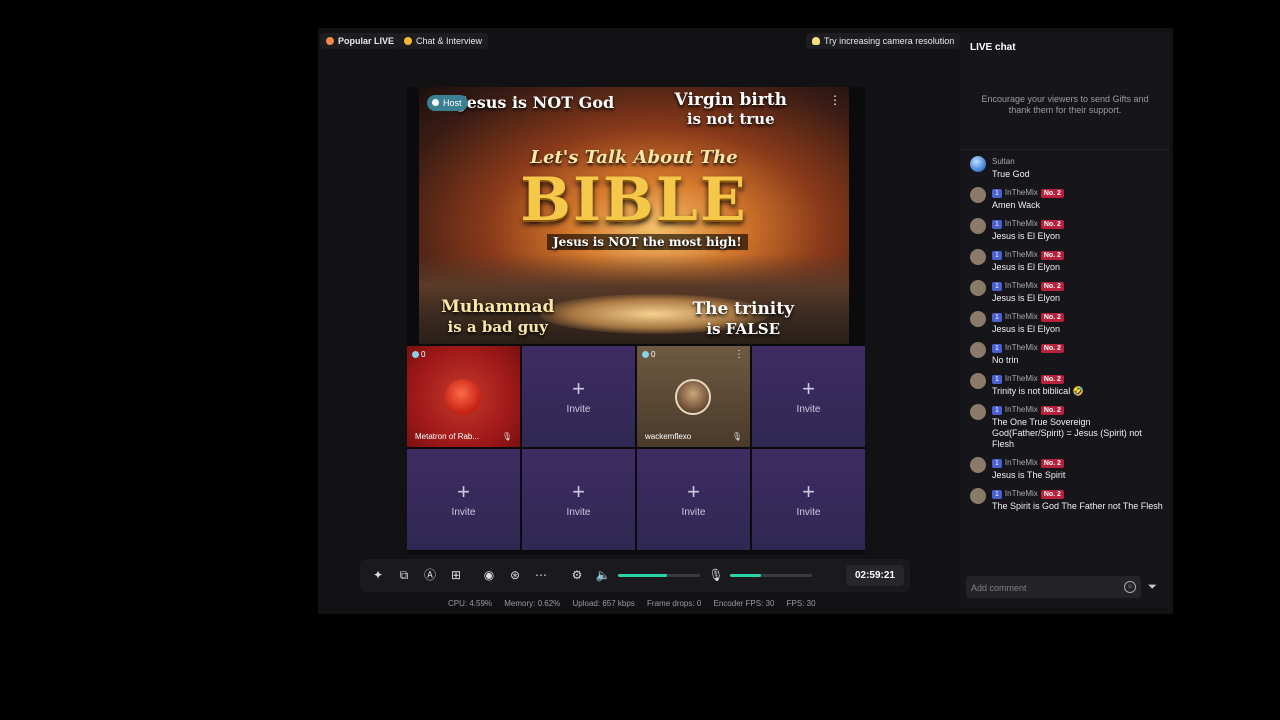  I want to click on volume-slider, so click(659, 575).